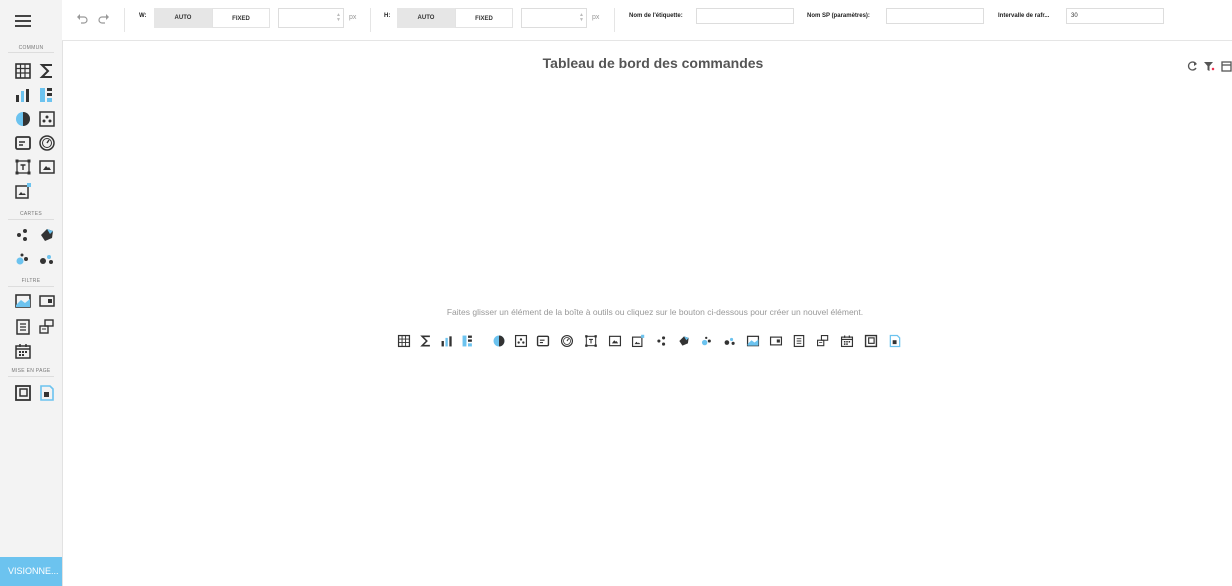  Describe the element at coordinates (311, 18) in the screenshot. I see `width-input: ▲ ▼` at that location.